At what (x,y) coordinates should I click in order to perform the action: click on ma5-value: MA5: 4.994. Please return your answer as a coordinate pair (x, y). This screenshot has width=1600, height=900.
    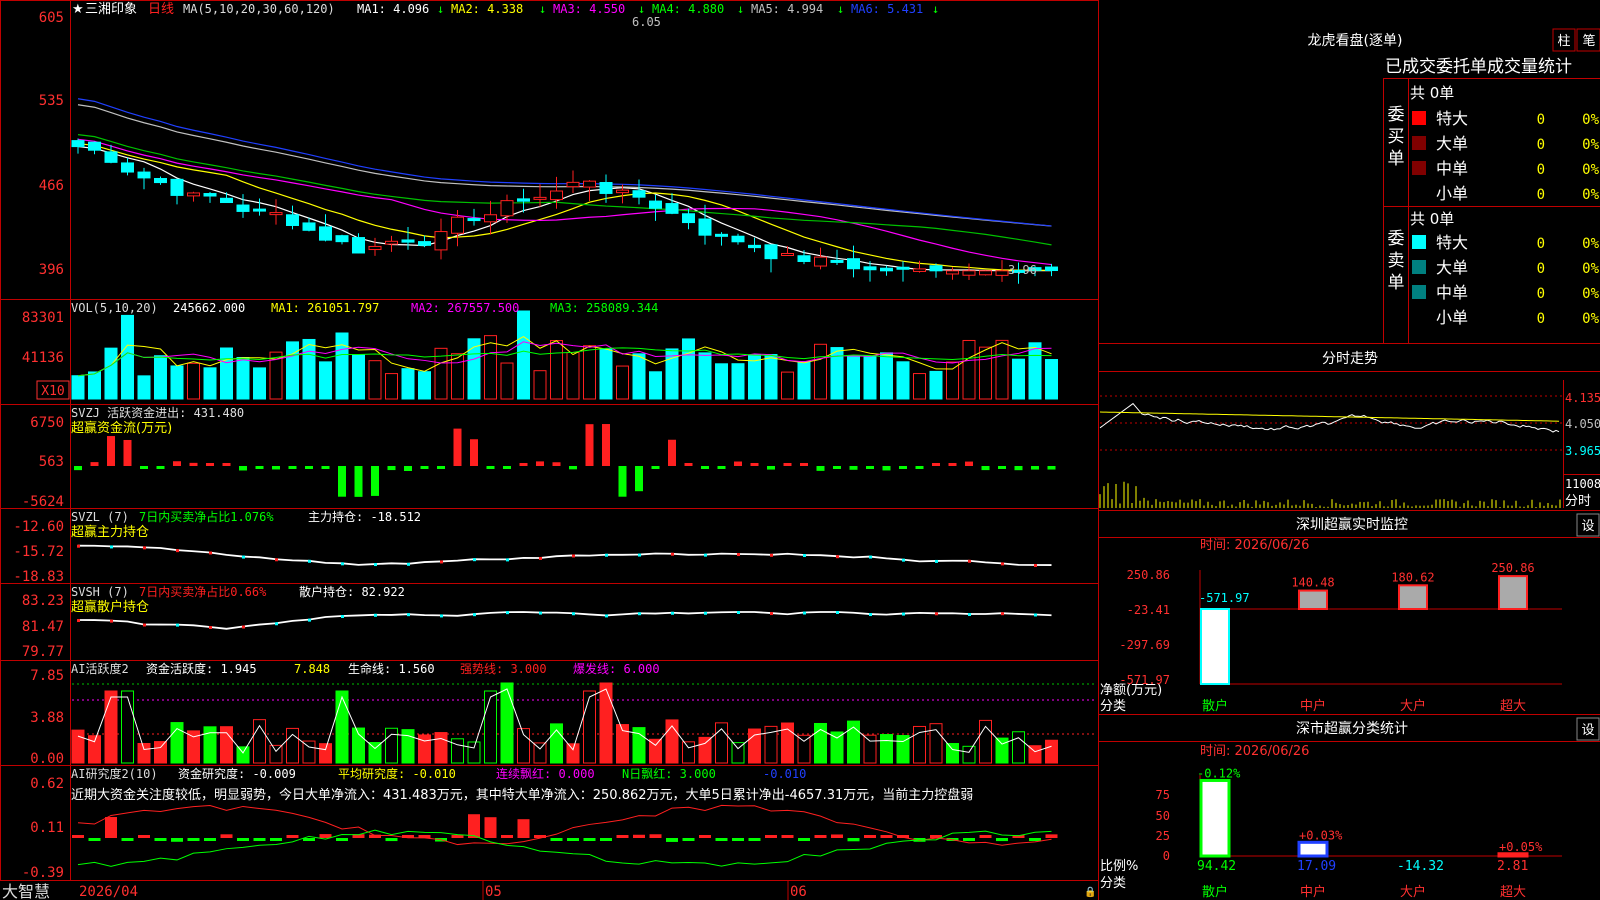
    Looking at the image, I should click on (787, 9).